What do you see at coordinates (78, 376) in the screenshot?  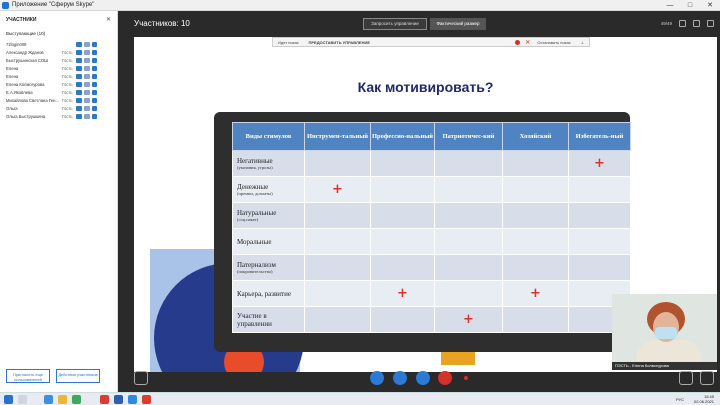 I see `participant-actions-button: Действия участников` at bounding box center [78, 376].